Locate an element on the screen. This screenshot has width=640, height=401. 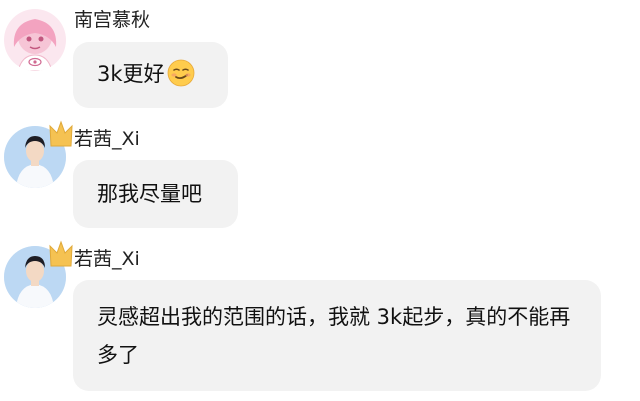
message-text: 灵感超出我的范围的话，我就 3k起步，真的不能再多了 is located at coordinates (334, 336).